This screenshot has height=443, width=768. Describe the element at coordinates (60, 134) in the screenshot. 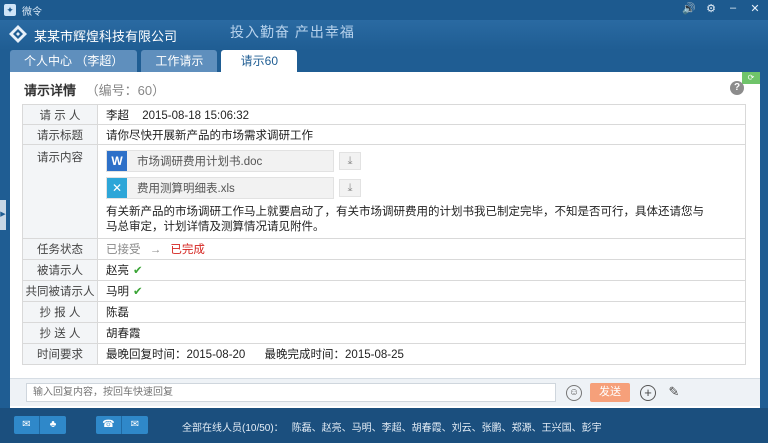

I see `label-subject: 请示标题` at that location.